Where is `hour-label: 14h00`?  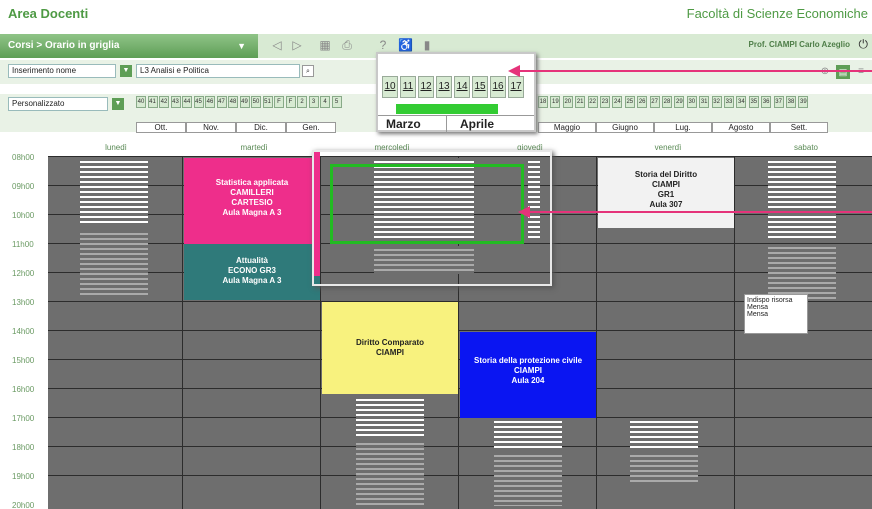
hour-label: 14h00 is located at coordinates (23, 331).